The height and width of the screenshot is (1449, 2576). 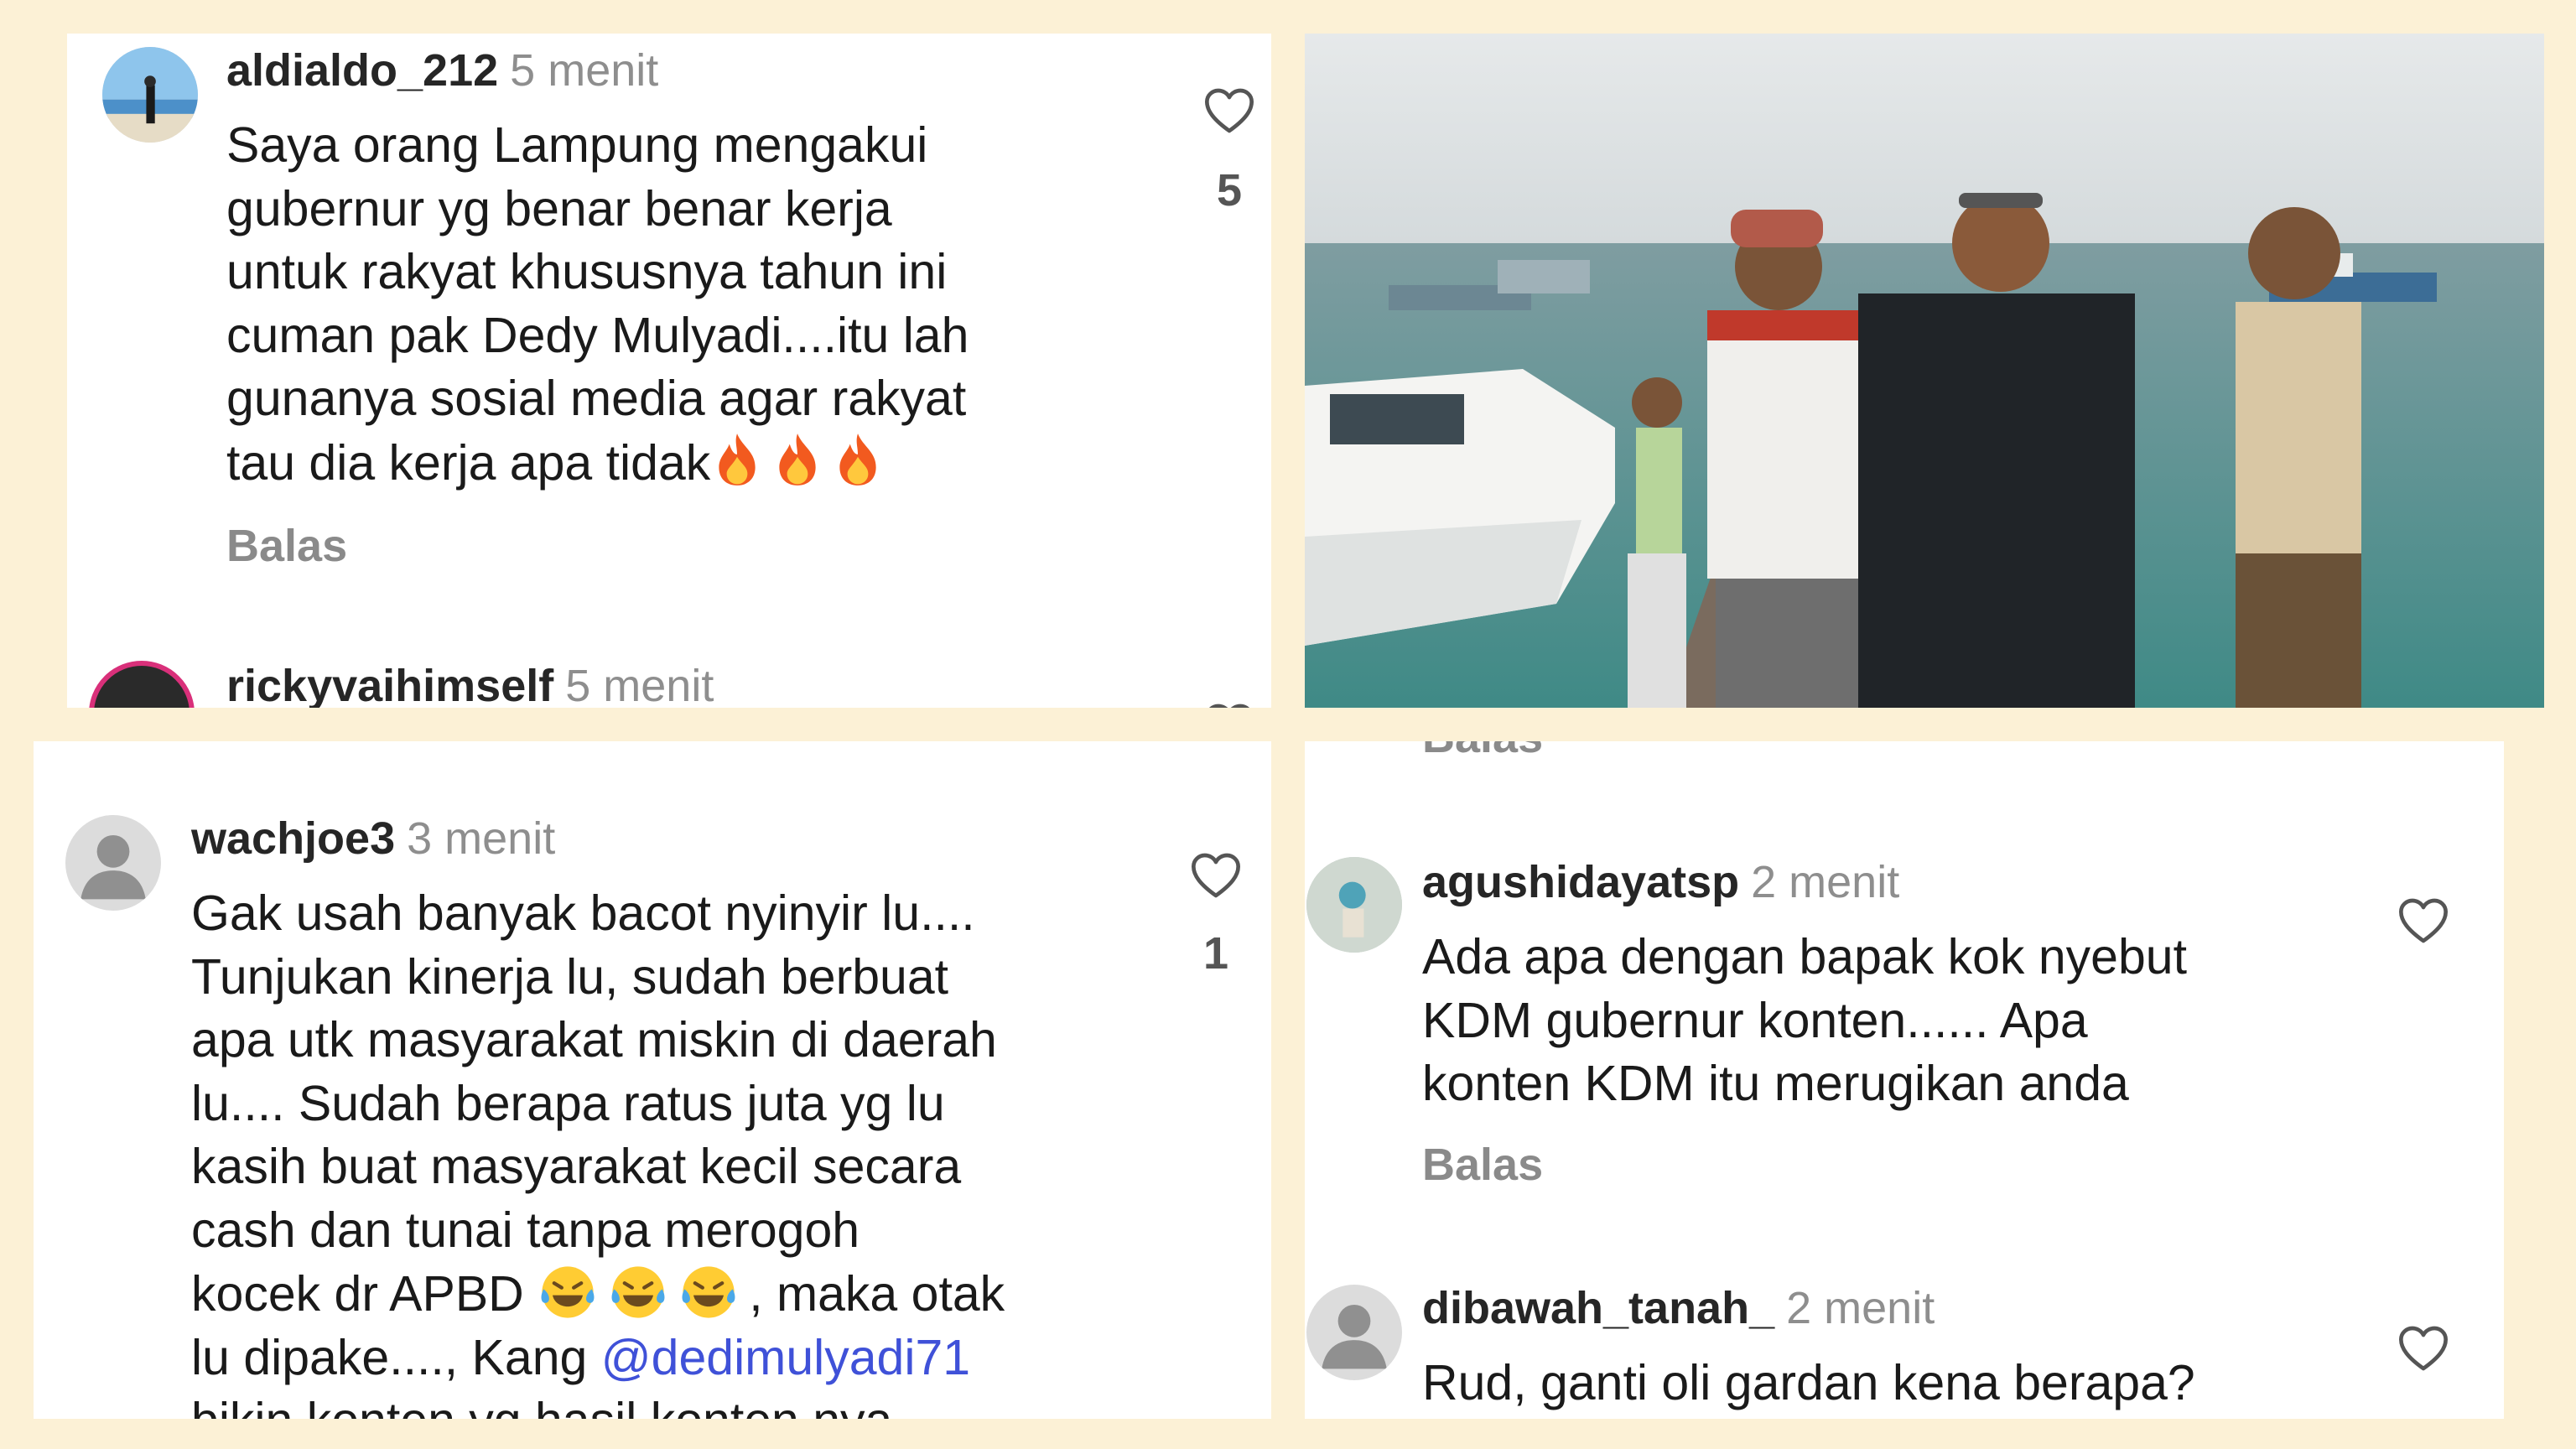 I want to click on comment-line: bikin konten yg hasil konten nya, so click(x=694, y=1404).